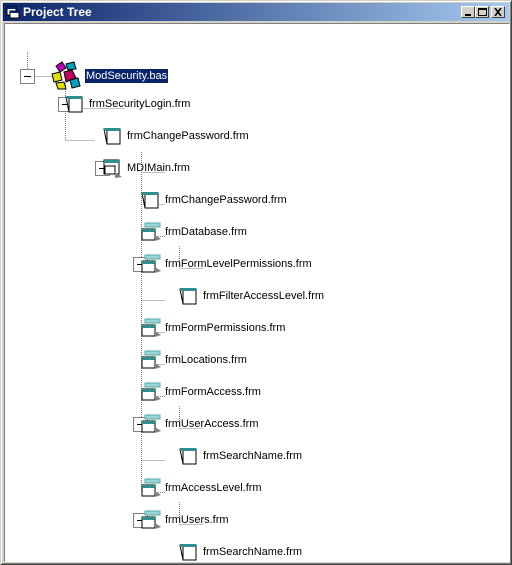 The image size is (512, 565). I want to click on maximize-icon, so click(482, 12).